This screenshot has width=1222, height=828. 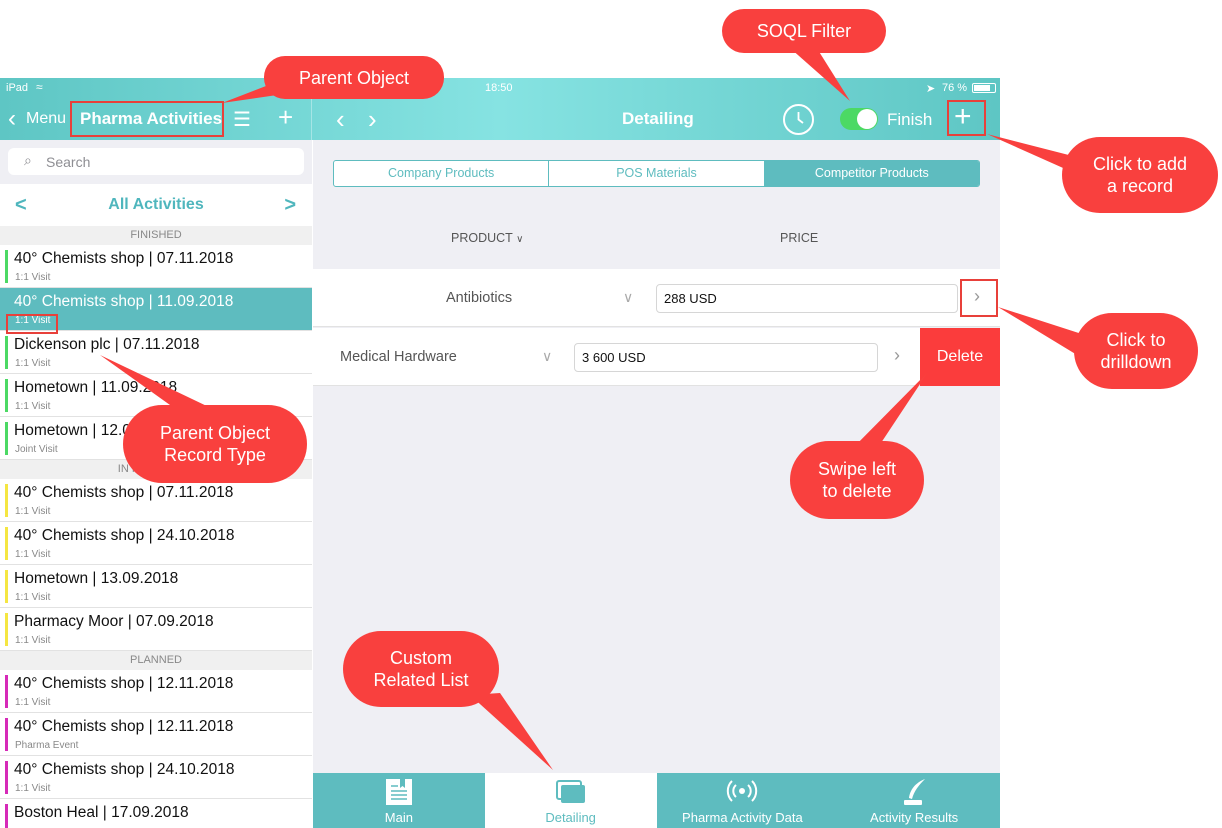 What do you see at coordinates (804, 31) in the screenshot?
I see `callout-soql-filter: SOQL Filter` at bounding box center [804, 31].